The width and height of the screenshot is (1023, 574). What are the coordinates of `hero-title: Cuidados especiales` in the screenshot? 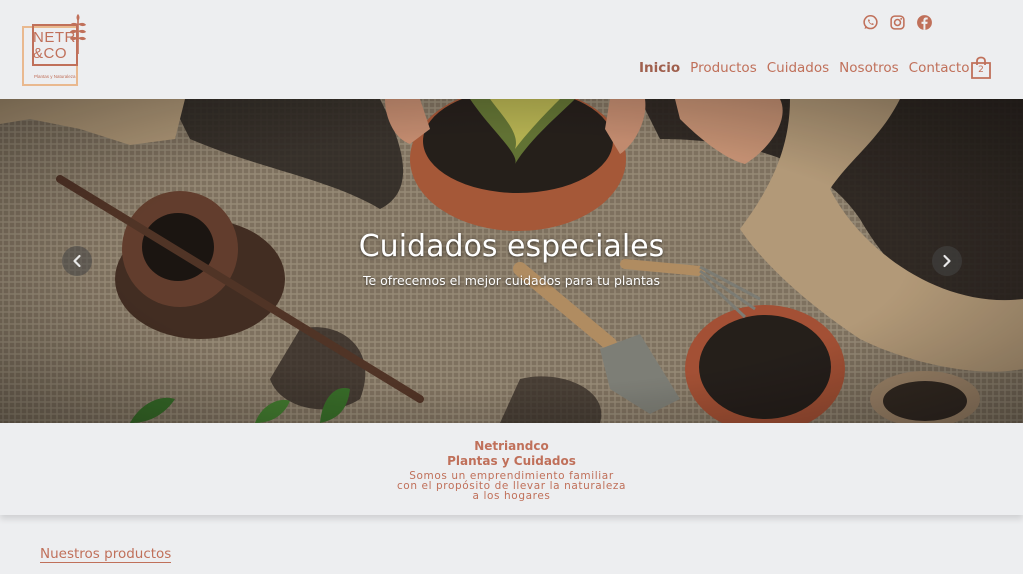 It's located at (511, 246).